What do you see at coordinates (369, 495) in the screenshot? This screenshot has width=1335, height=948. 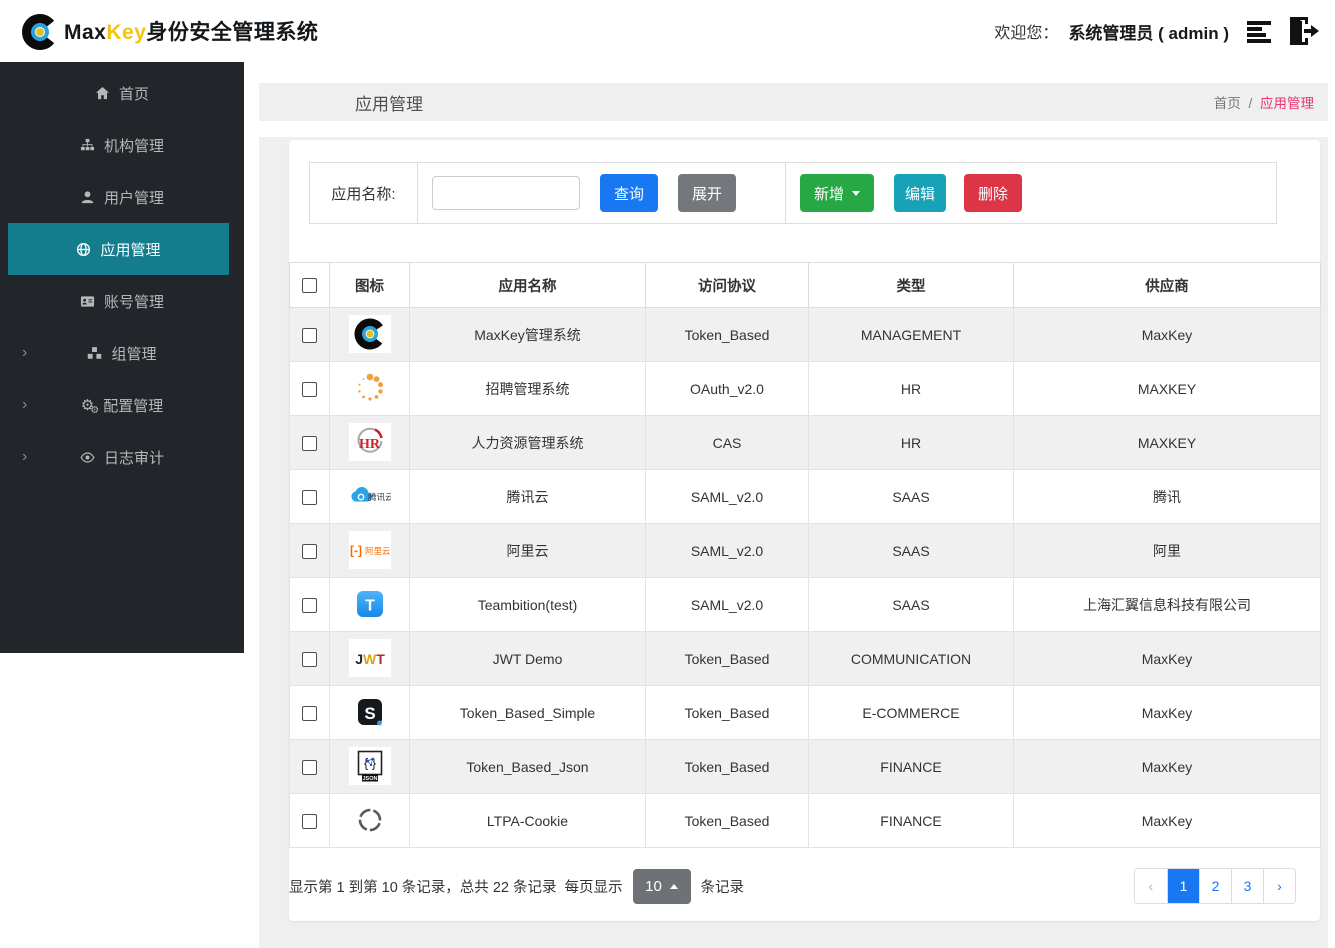 I see `tencent-cloud-icon: 腾讯云` at bounding box center [369, 495].